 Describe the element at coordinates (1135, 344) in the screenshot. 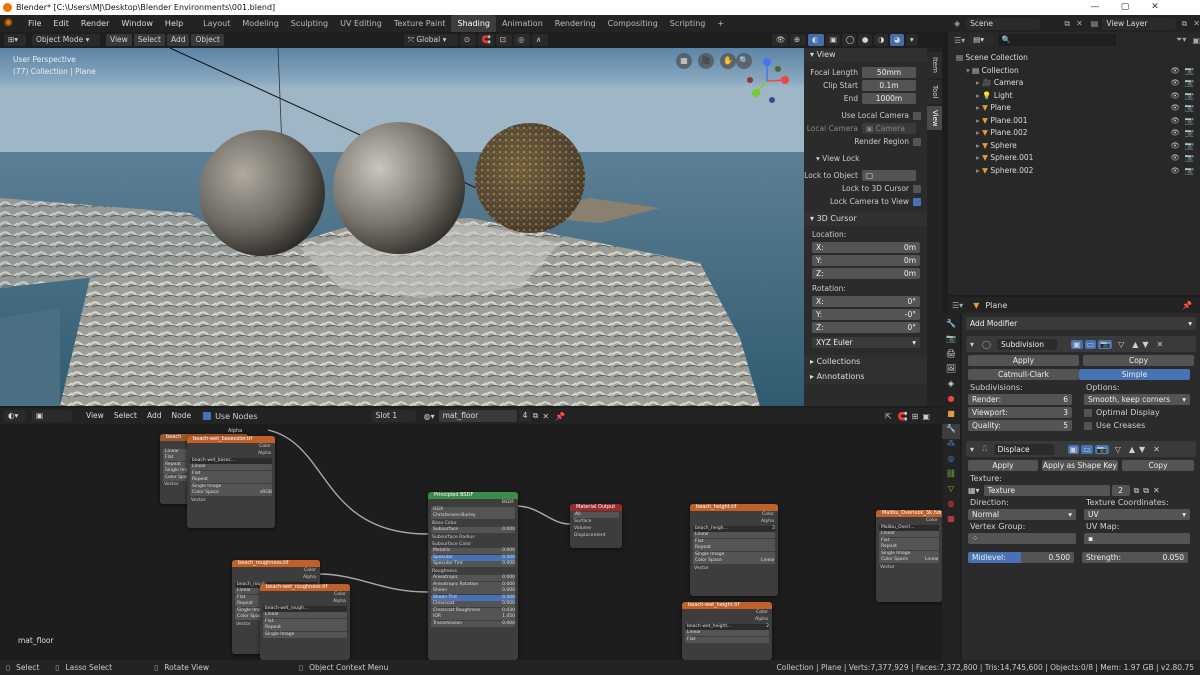

I see `move-up-icon: ▲` at that location.